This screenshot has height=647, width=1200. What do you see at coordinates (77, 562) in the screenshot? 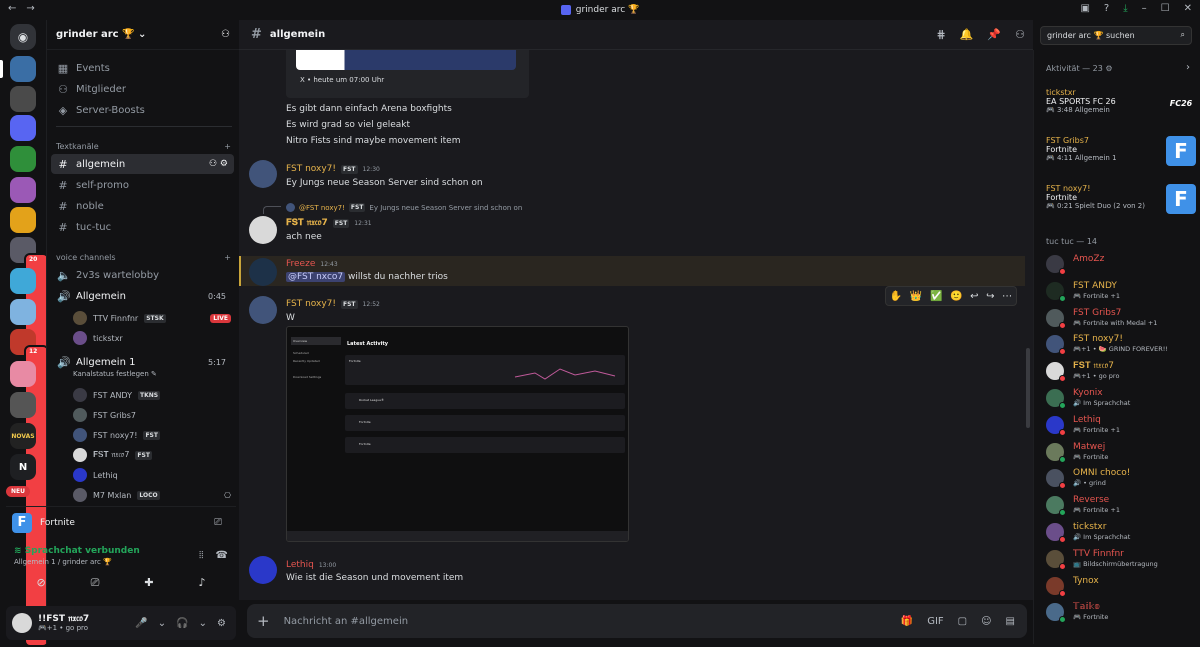
I see `voice-sub: Allgemein 1 / grinder arc 🏆` at bounding box center [77, 562].